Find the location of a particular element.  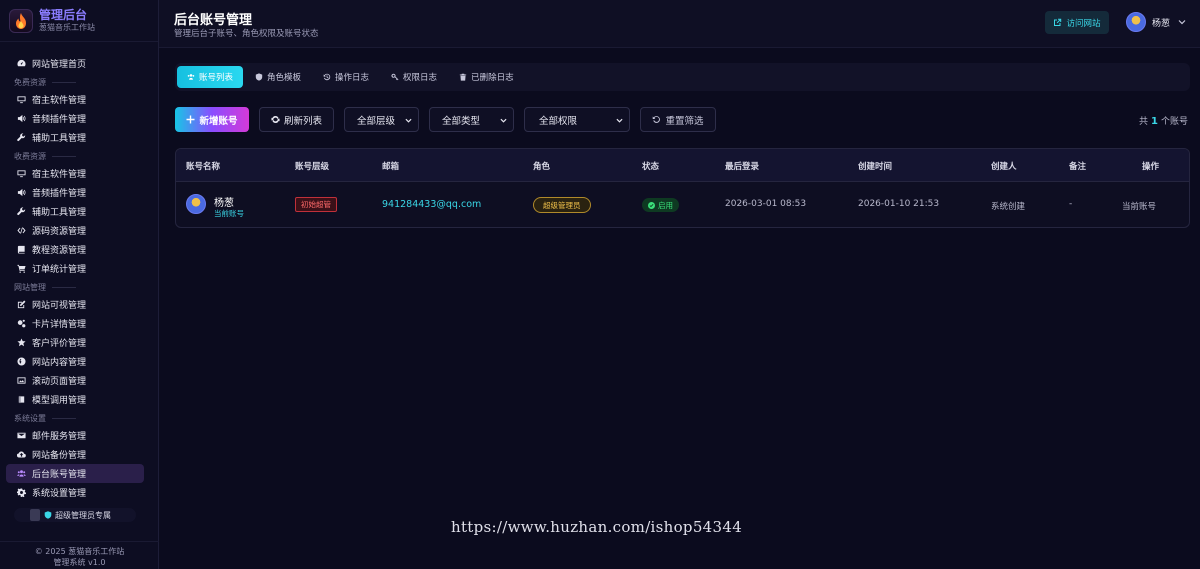

sidebar-item-sys-accounts: 后台账号管理 is located at coordinates (75, 473).